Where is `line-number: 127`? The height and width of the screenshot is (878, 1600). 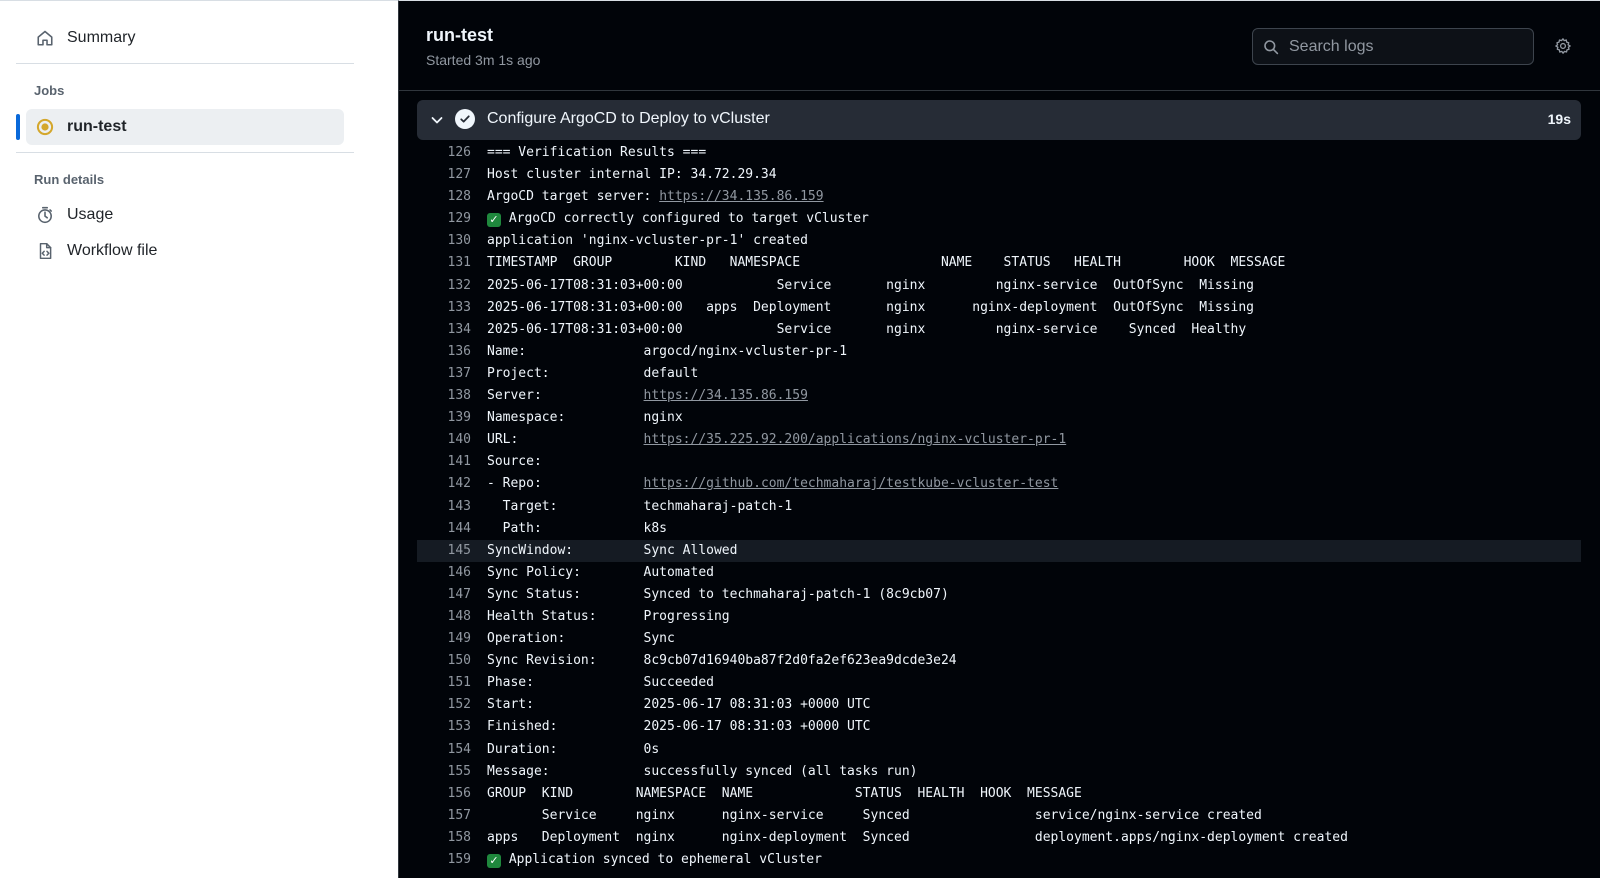 line-number: 127 is located at coordinates (444, 175).